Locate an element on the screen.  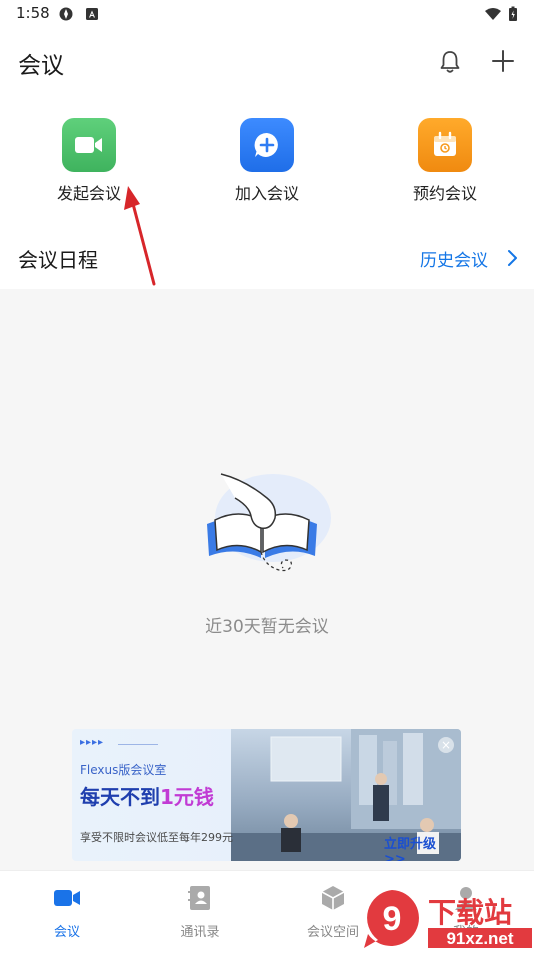
empty-state-text: 近30天暂无会议 is located at coordinates (267, 627).